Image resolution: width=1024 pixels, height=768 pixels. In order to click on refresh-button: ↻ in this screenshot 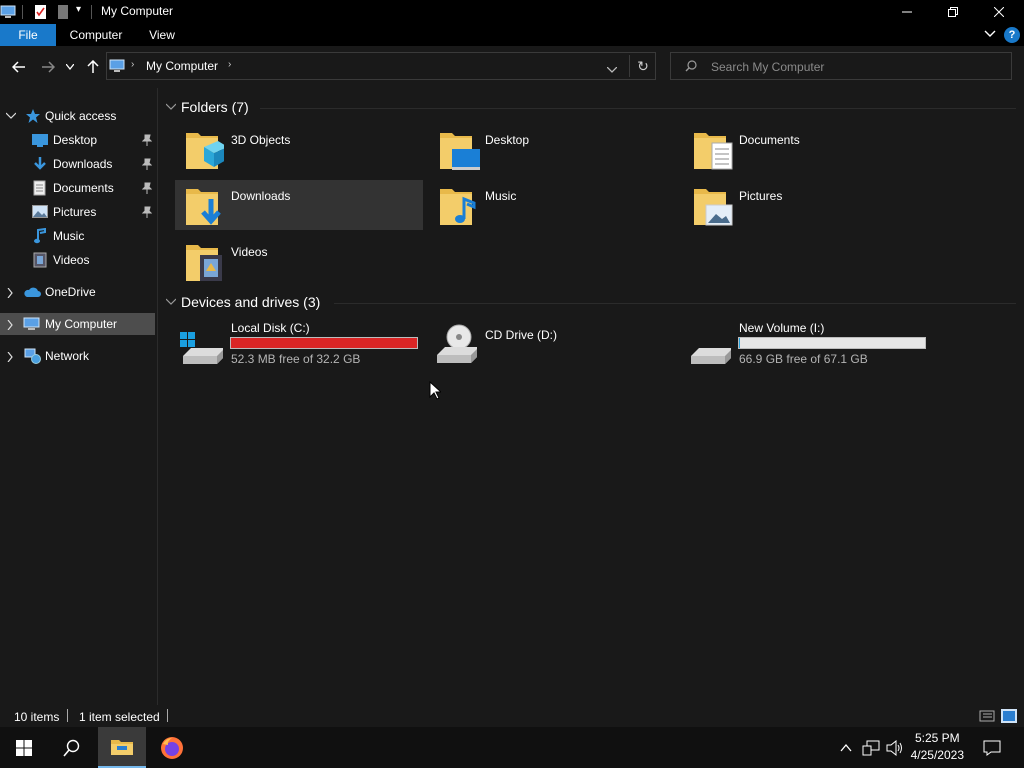, I will do `click(642, 66)`.